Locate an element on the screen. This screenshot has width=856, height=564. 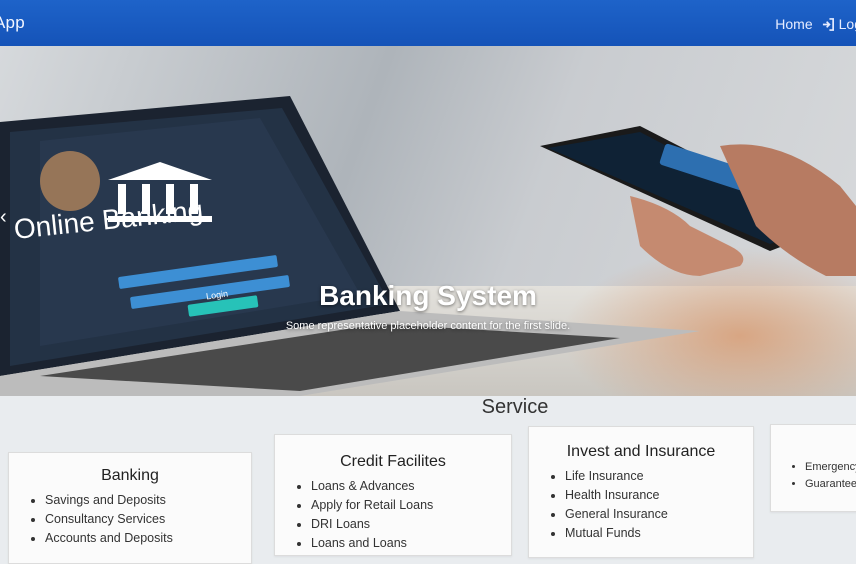
list-item: Mutual Funds is located at coordinates (659, 533).